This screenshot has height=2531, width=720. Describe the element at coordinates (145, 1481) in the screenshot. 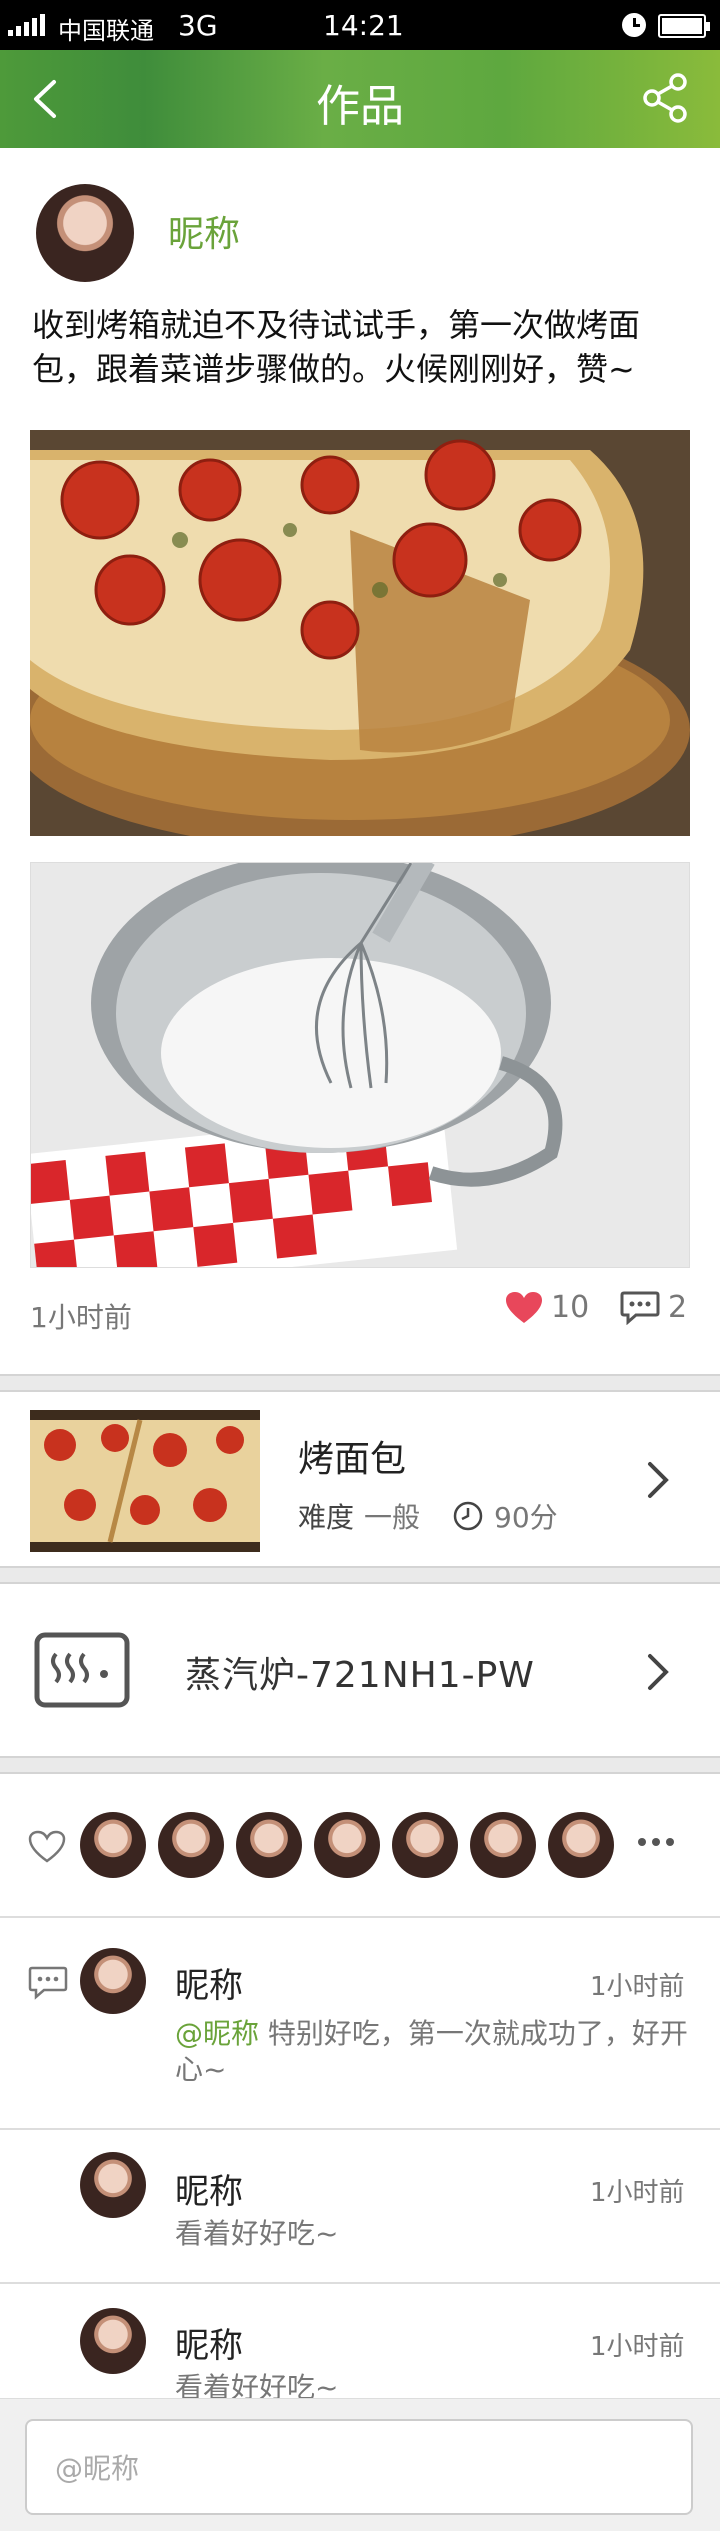

I see `recipe-thumbnail` at that location.